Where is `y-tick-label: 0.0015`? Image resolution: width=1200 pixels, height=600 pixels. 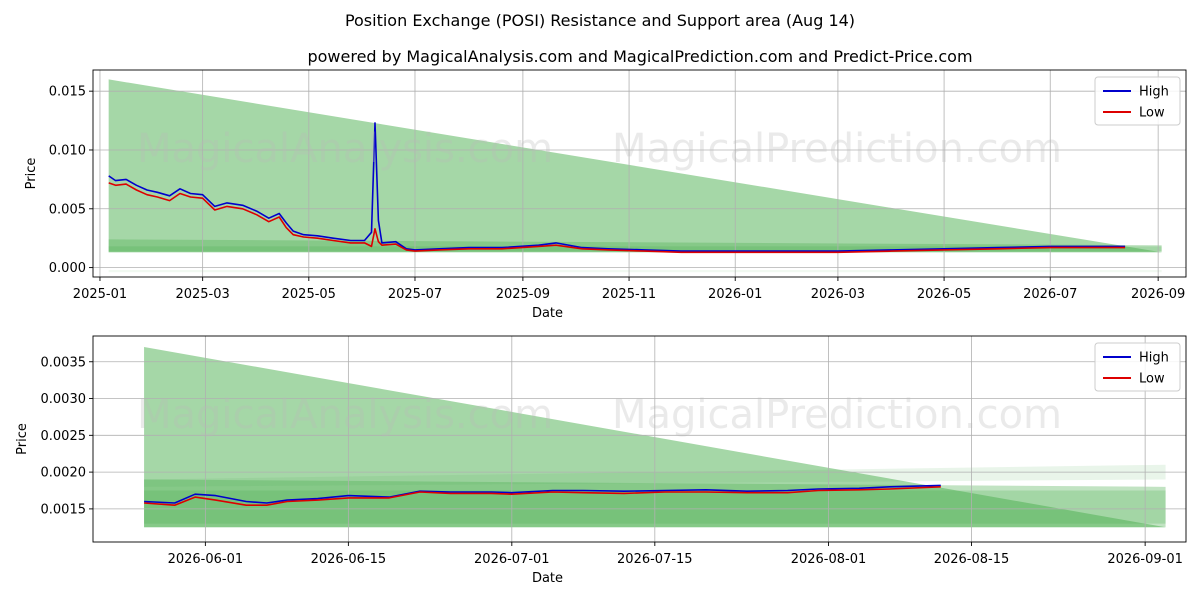 y-tick-label: 0.0015 is located at coordinates (64, 509).